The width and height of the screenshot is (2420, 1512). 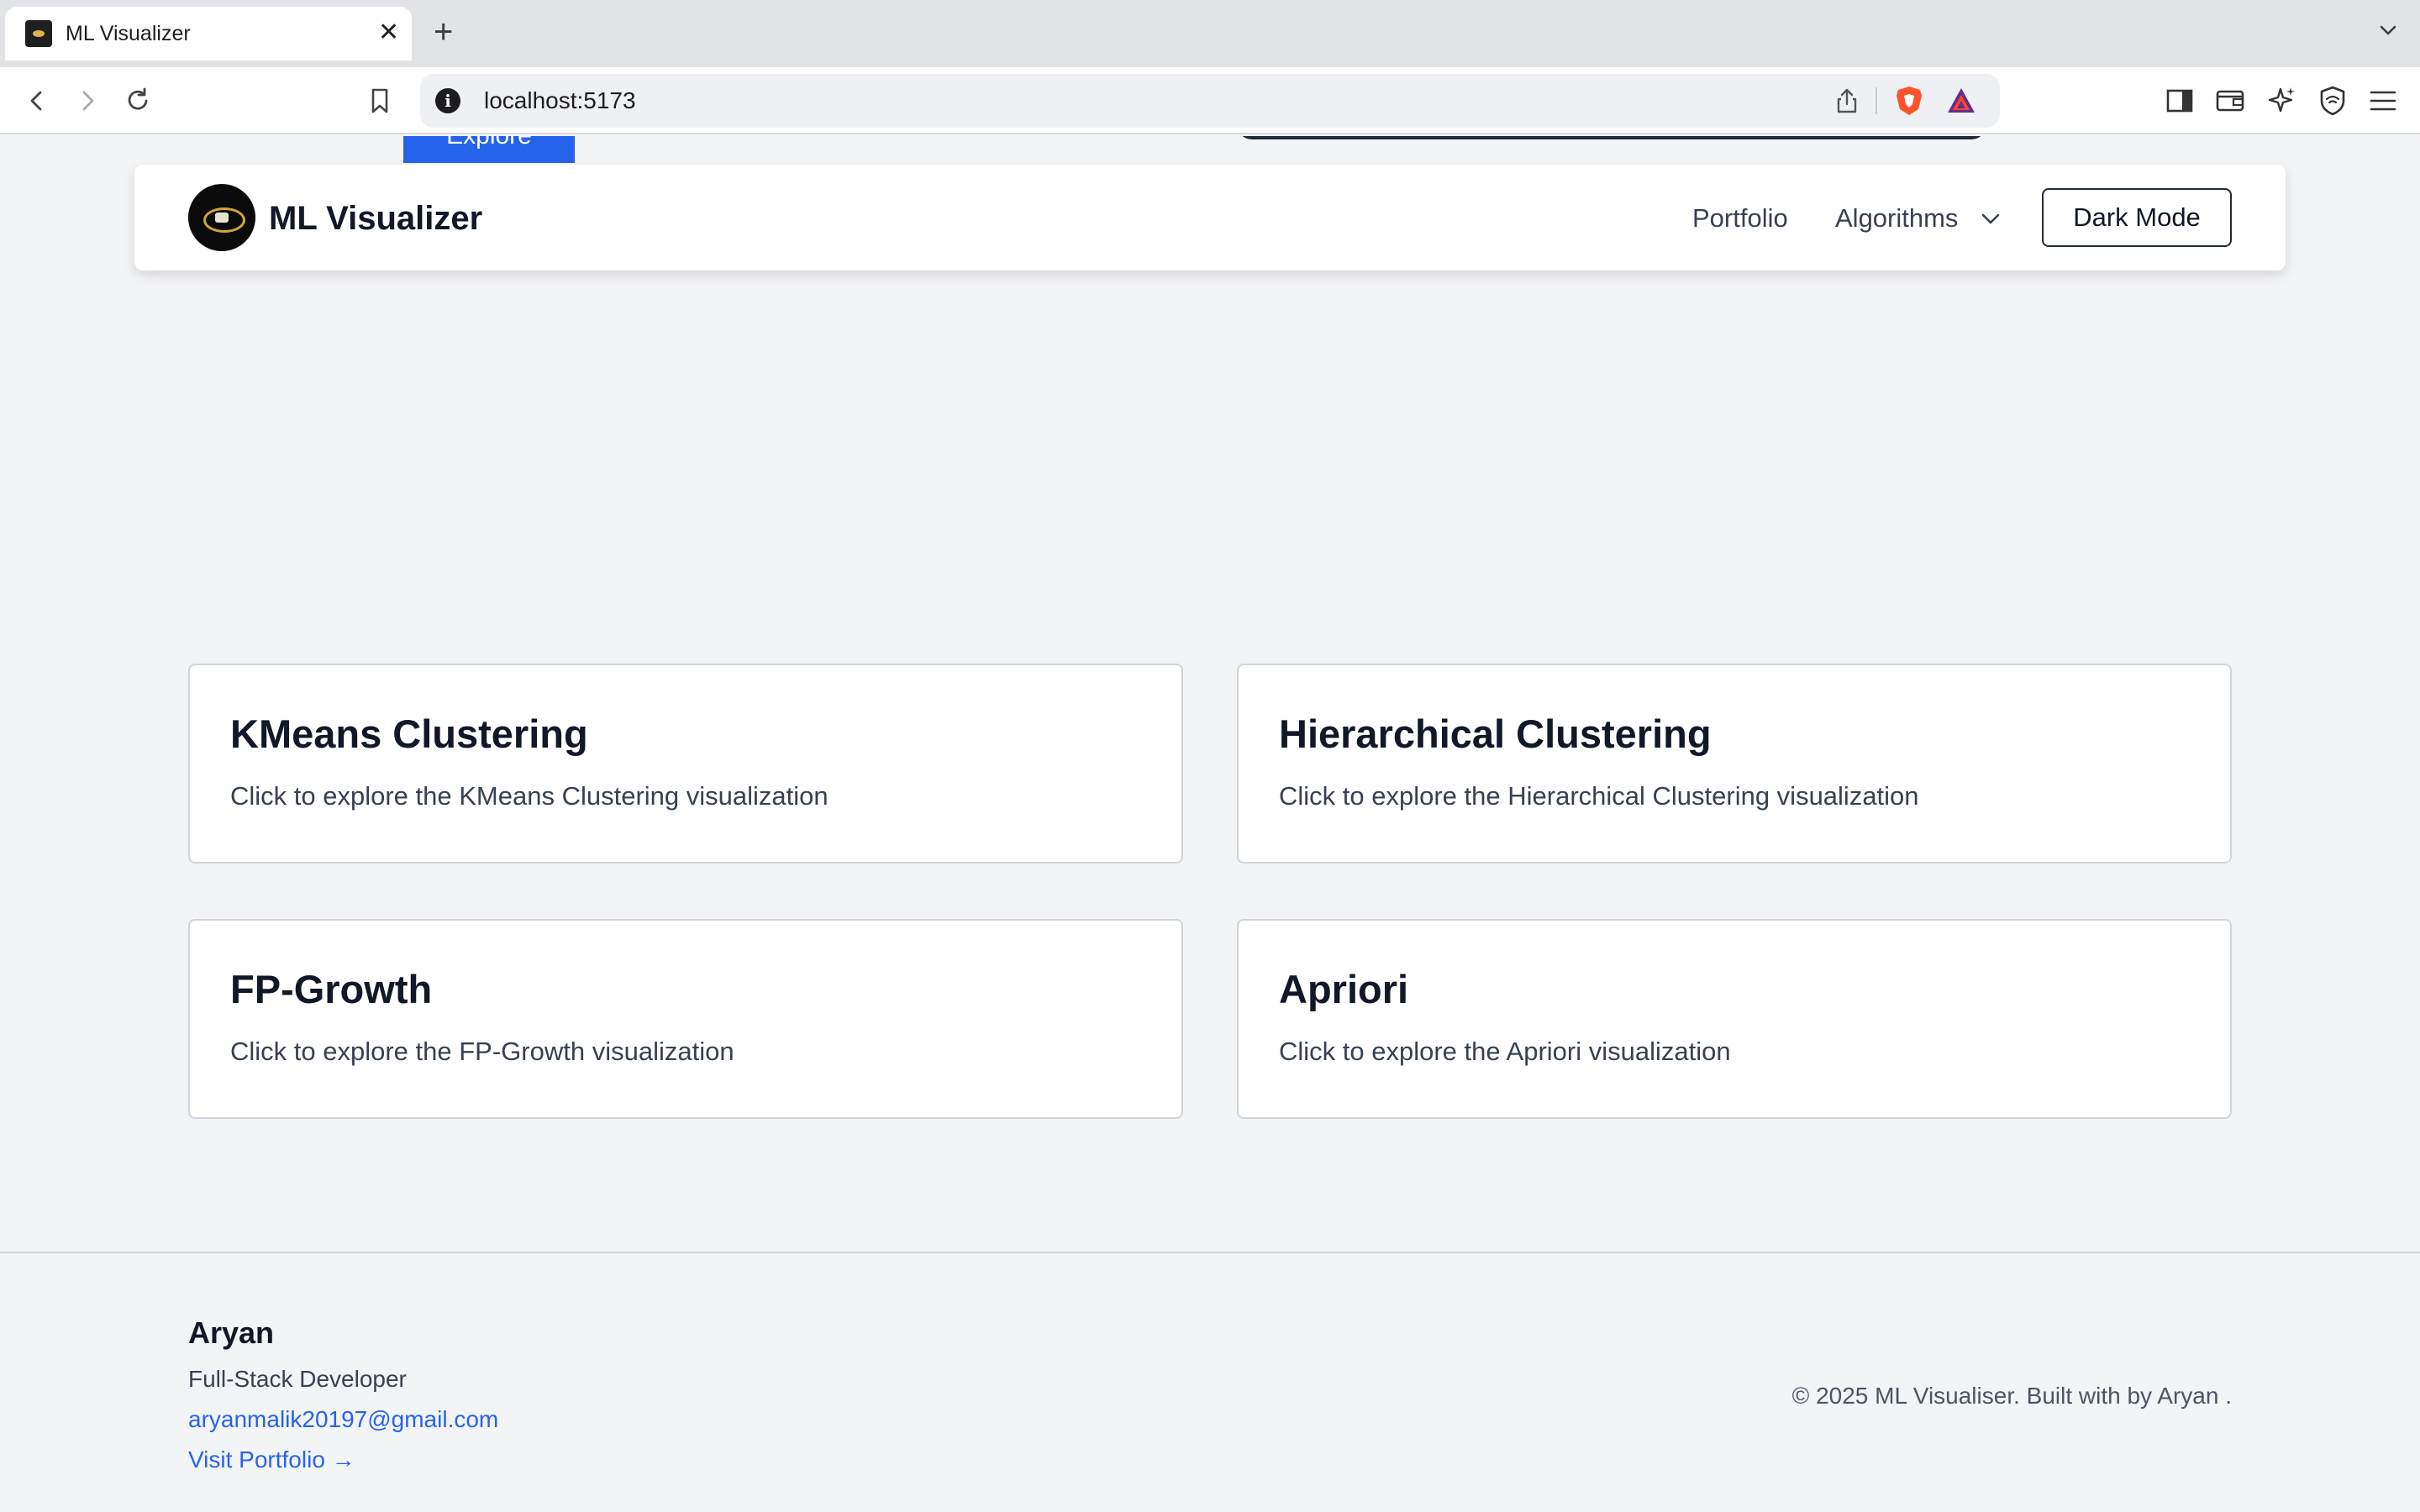 I want to click on nav-portfolio-link: Portfolio, so click(x=1740, y=218).